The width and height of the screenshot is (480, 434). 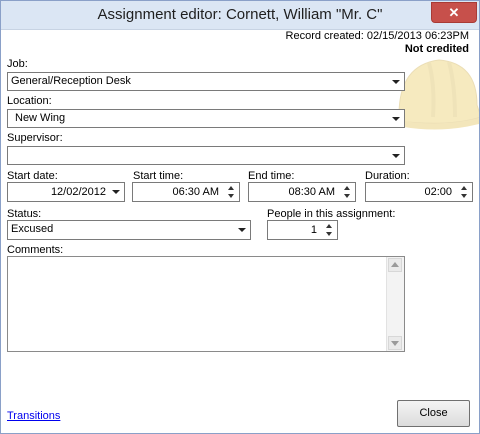 What do you see at coordinates (433, 413) in the screenshot?
I see `close-button: Close` at bounding box center [433, 413].